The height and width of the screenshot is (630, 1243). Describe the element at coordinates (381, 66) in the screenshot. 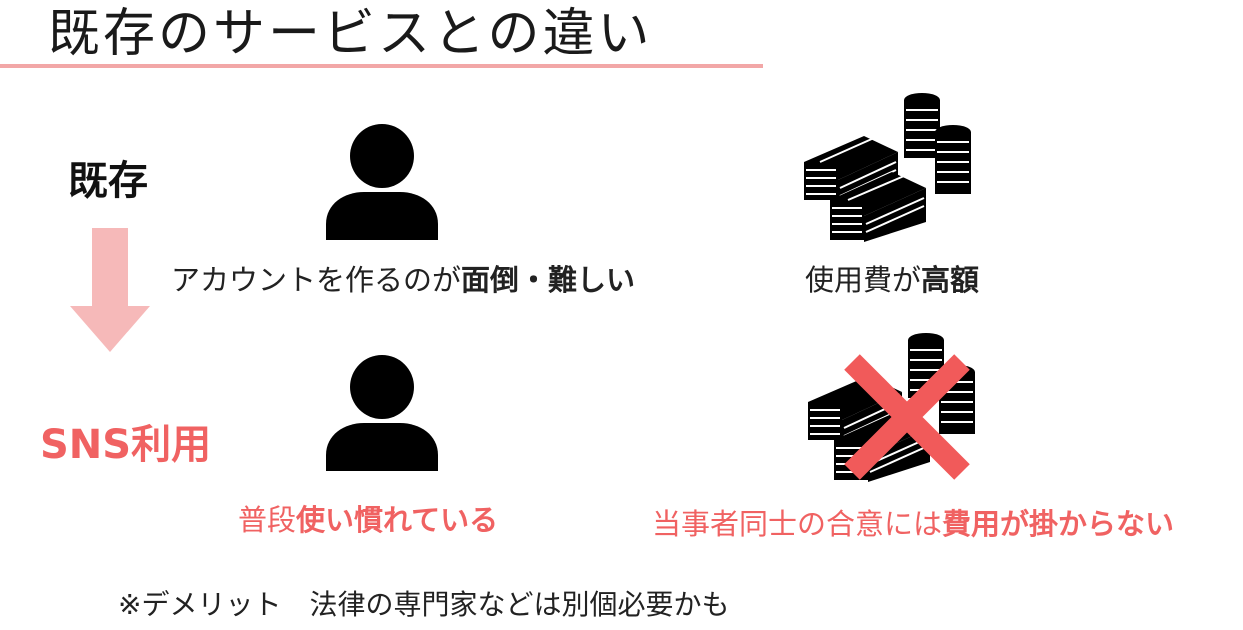

I see `title-underline` at that location.